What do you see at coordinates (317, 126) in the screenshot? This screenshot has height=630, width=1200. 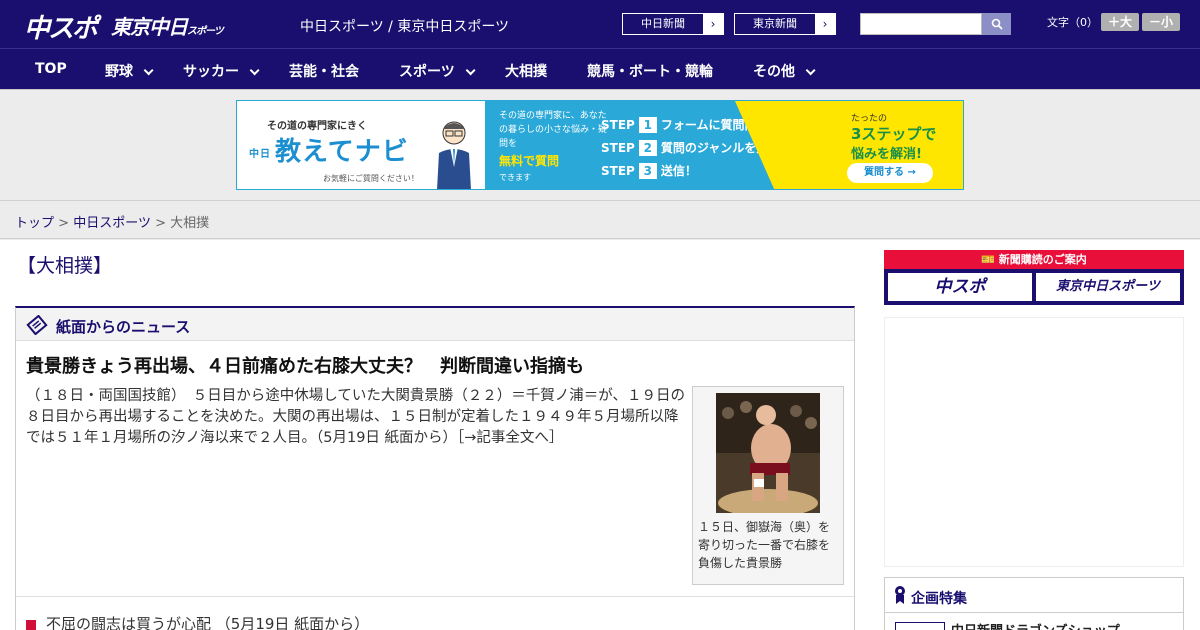 I see `banner-tagline: その道の専門家にきく` at bounding box center [317, 126].